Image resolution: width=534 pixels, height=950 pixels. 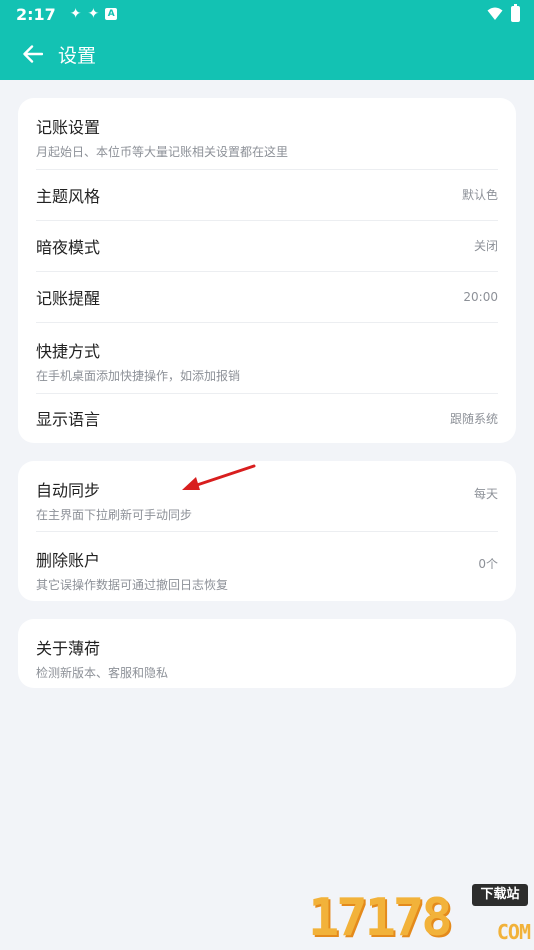 I want to click on setting-value: 20:00, so click(x=480, y=296).